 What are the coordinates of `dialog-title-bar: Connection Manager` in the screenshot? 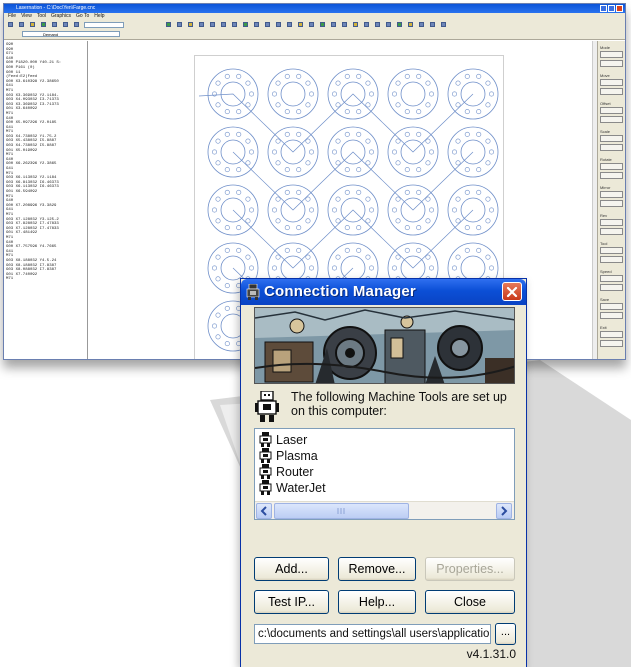 It's located at (383, 292).